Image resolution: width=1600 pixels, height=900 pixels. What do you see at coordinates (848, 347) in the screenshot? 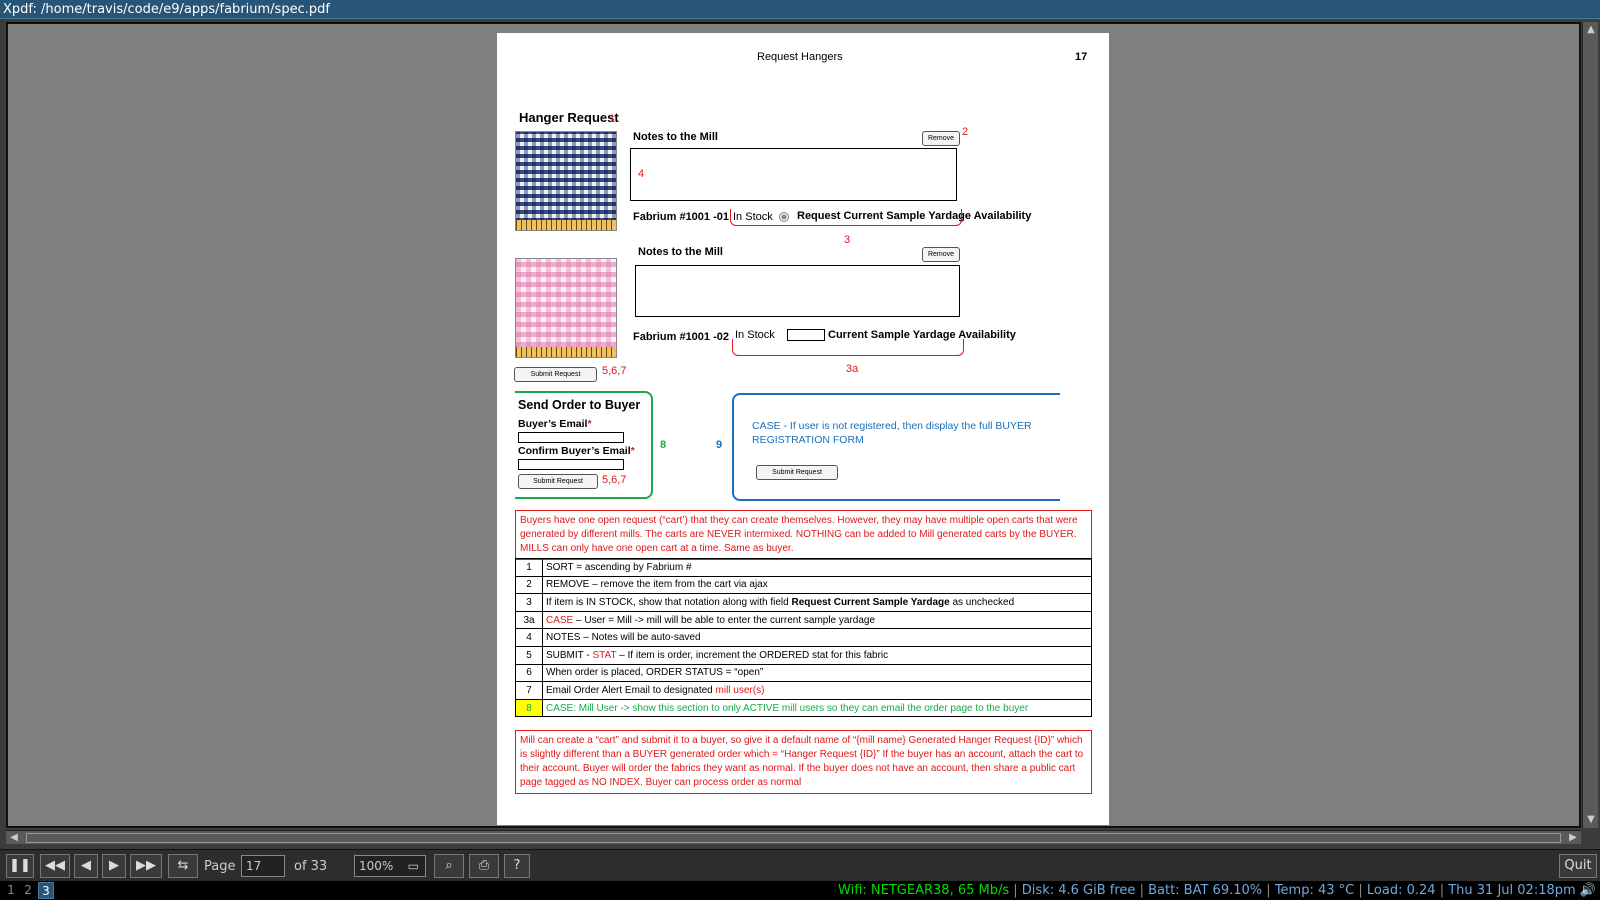
I see `annotation-bracket-3a` at bounding box center [848, 347].